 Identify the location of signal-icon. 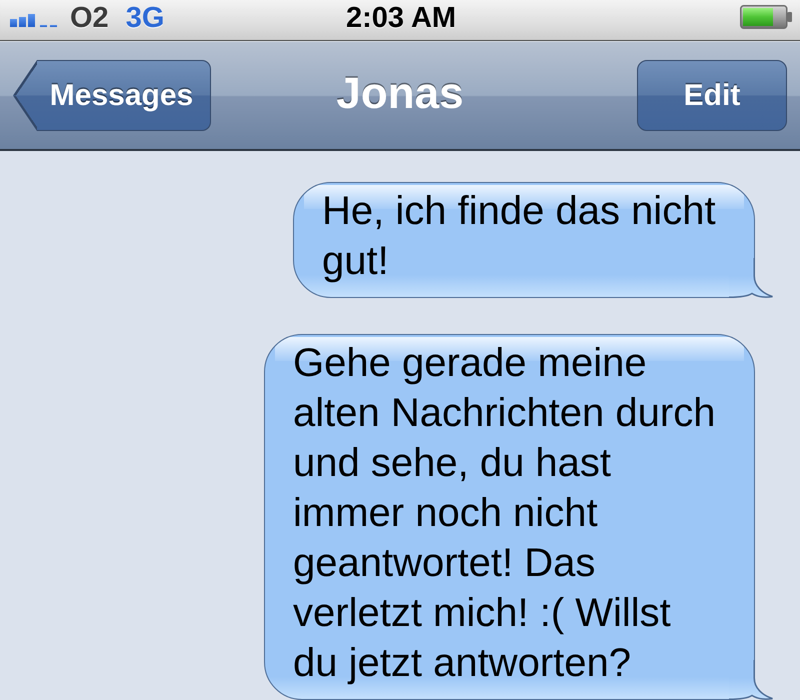
(33, 20).